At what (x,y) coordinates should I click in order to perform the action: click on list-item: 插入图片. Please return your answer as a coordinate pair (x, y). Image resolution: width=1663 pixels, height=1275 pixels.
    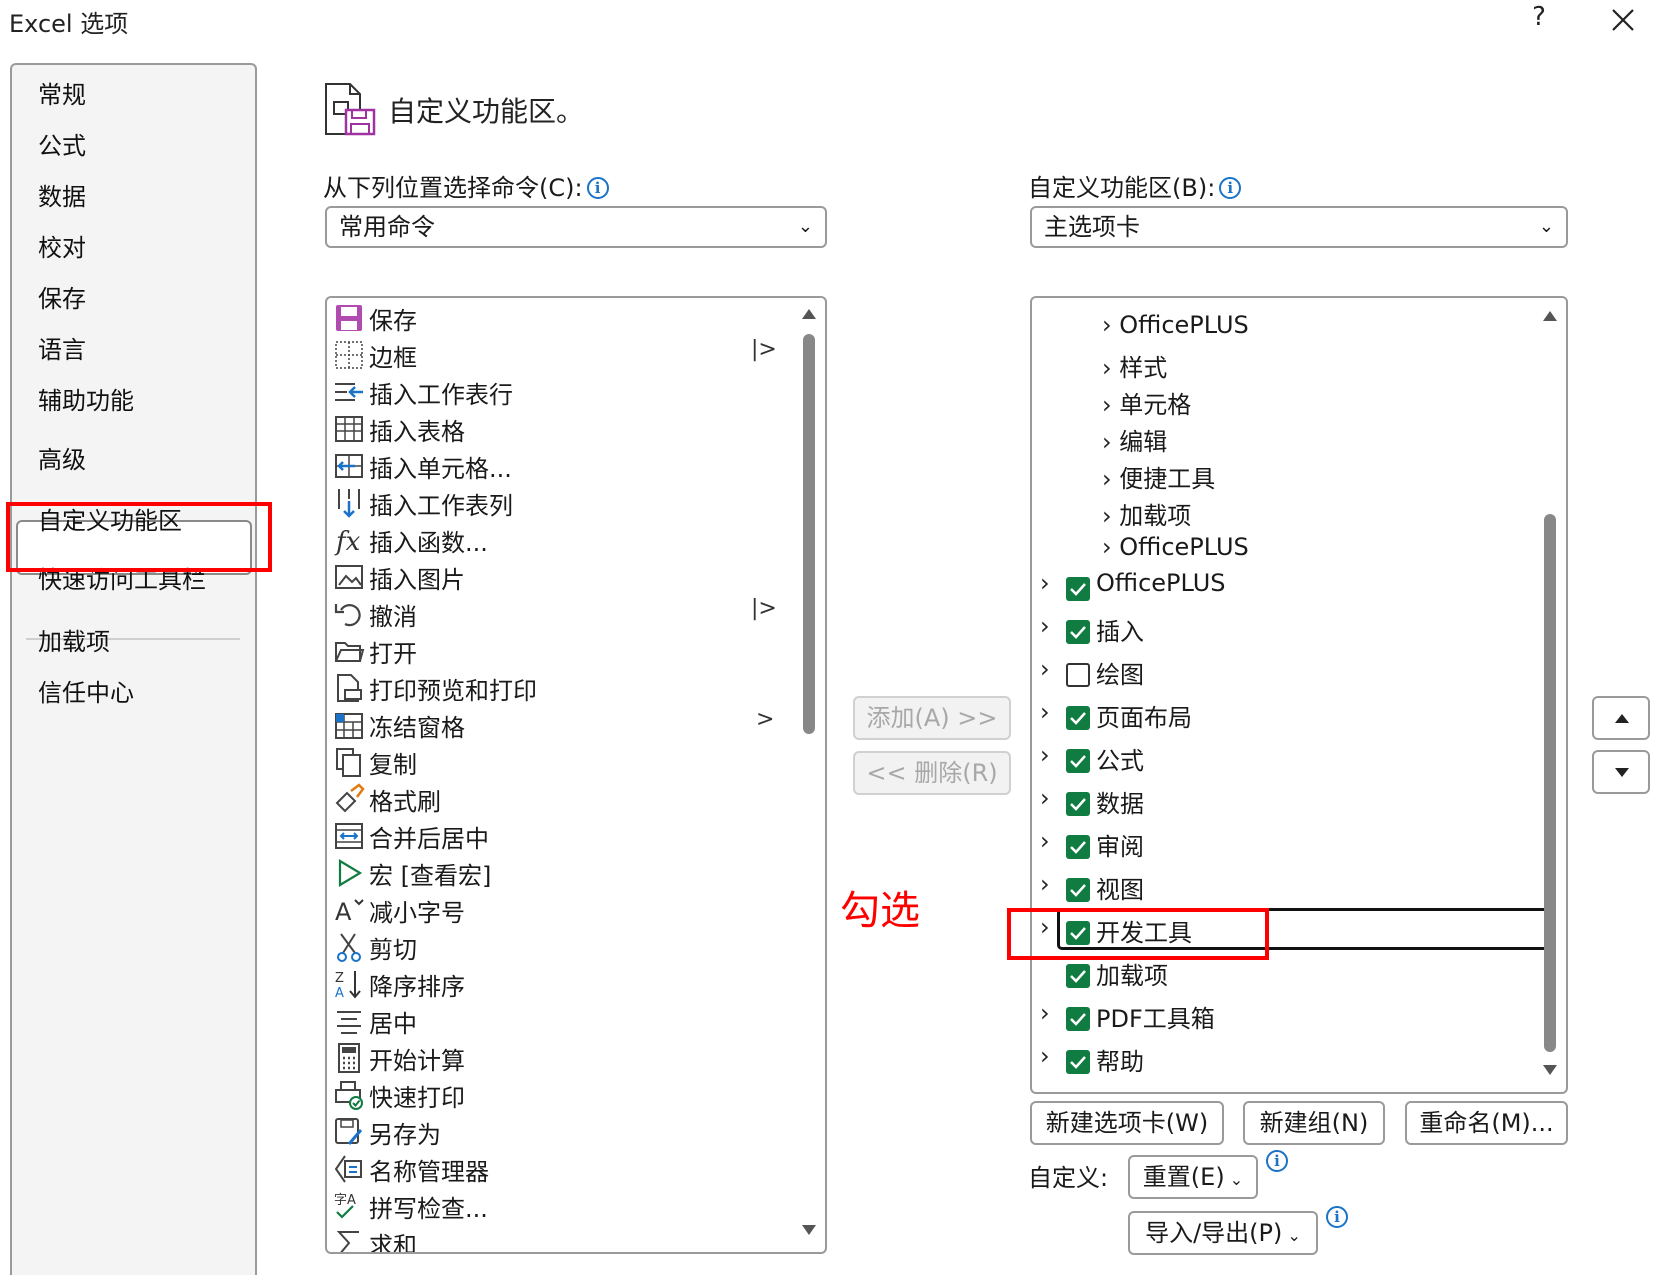
    Looking at the image, I should click on (551, 577).